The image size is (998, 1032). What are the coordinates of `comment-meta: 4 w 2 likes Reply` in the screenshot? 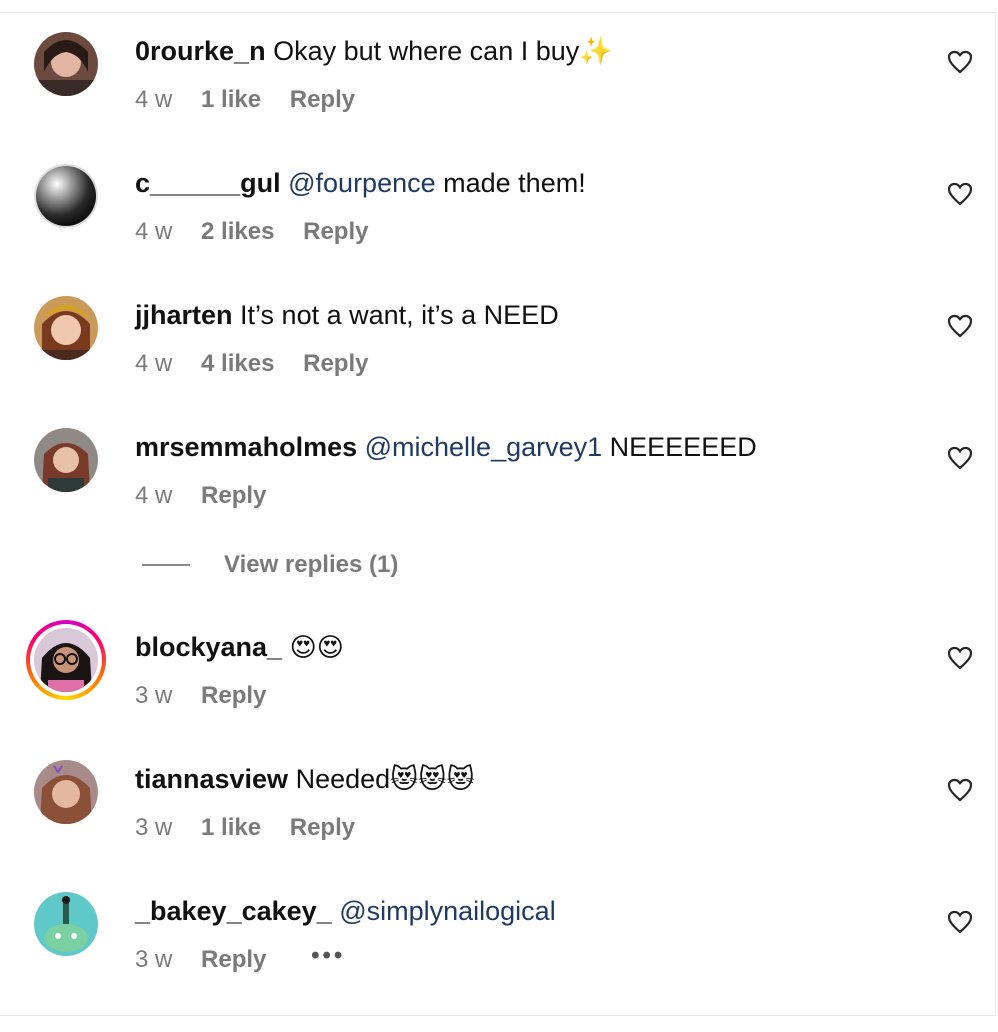 It's located at (262, 232).